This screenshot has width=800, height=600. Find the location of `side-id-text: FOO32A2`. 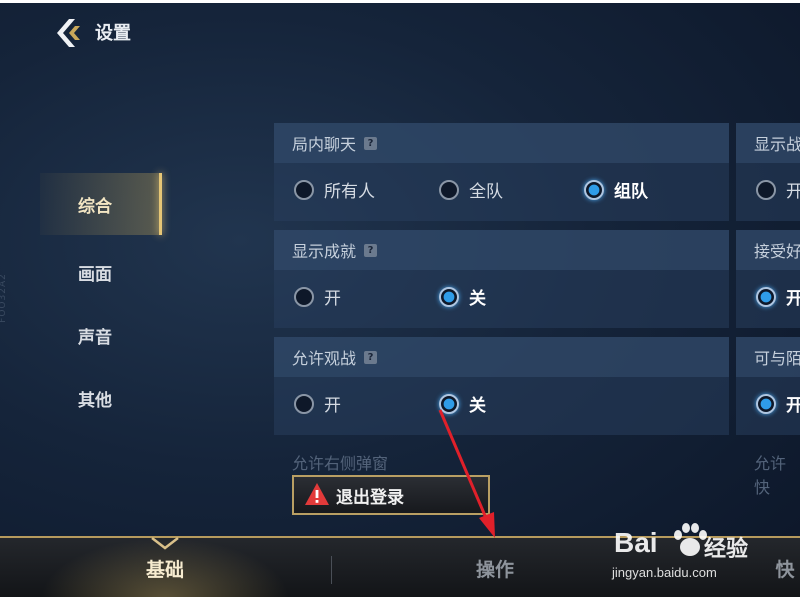

side-id-text: FOO32A2 is located at coordinates (4, 298).